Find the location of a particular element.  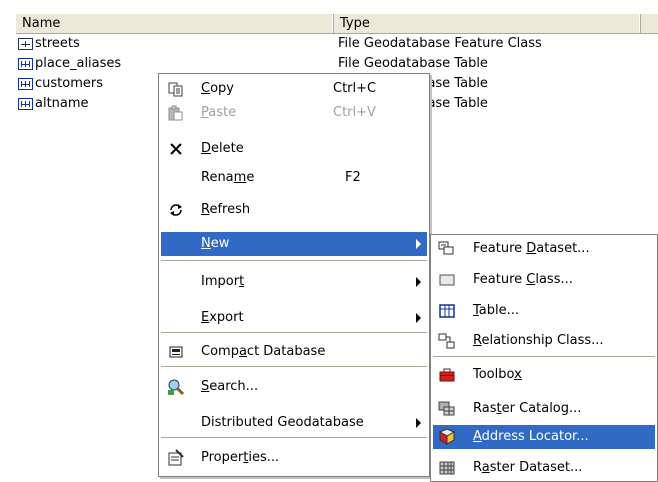

menu-item-copy: Copy Ctrl+C is located at coordinates (294, 89).